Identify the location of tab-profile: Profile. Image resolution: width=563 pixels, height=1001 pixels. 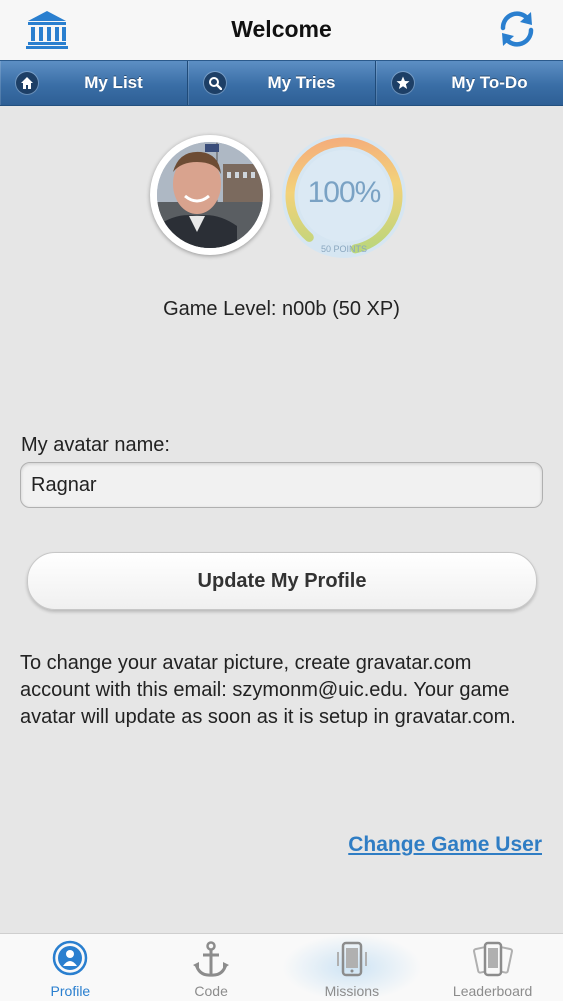
(70, 967).